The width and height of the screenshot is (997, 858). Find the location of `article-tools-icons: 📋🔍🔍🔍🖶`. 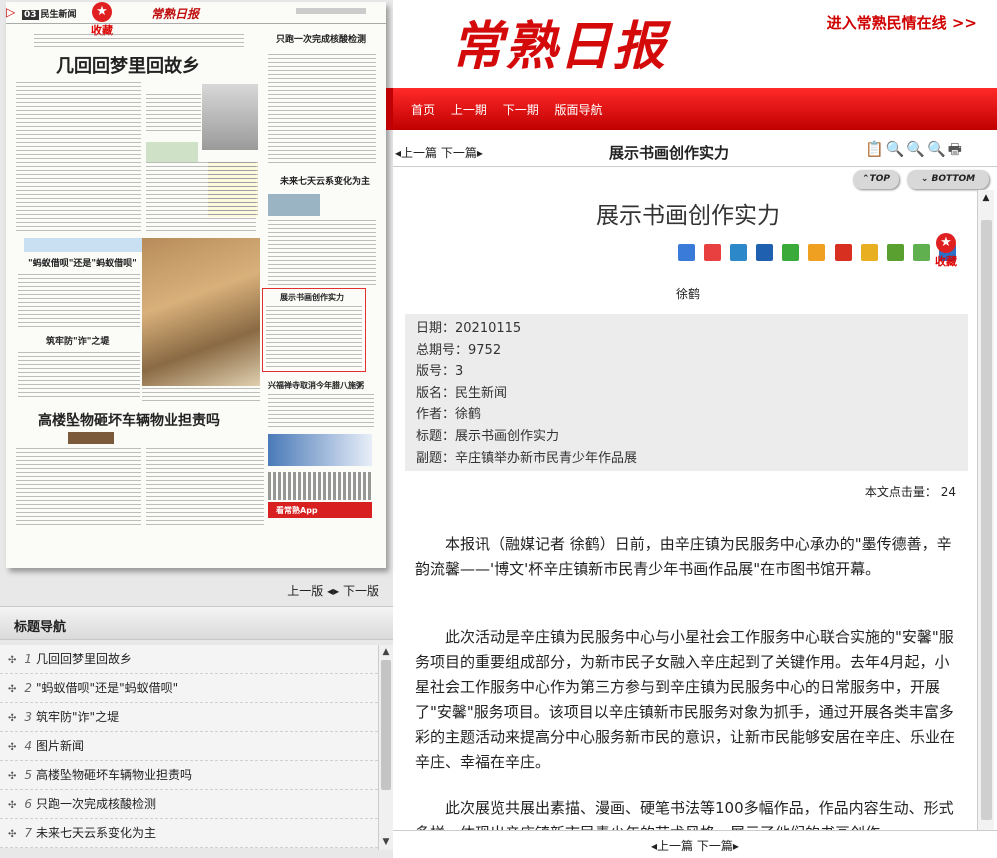

article-tools-icons: 📋🔍🔍🔍🖶 is located at coordinates (914, 151).